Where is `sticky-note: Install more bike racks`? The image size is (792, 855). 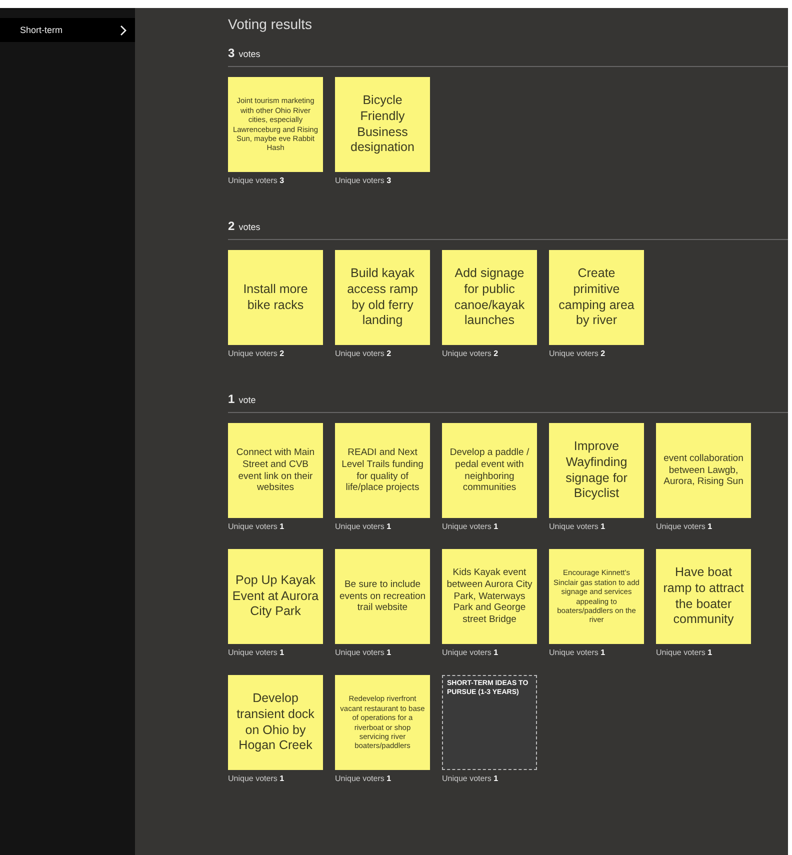 sticky-note: Install more bike racks is located at coordinates (275, 297).